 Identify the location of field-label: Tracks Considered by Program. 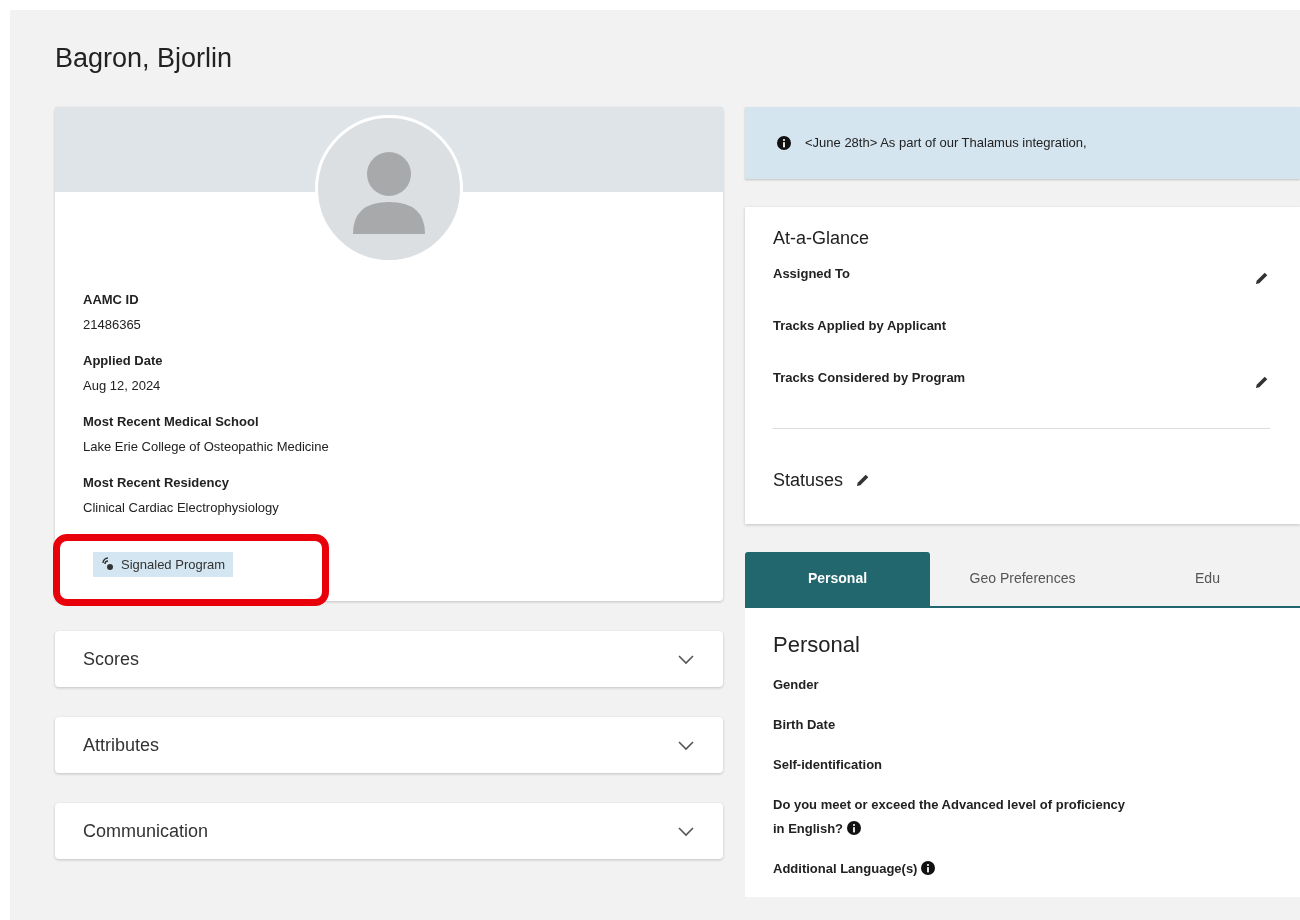
(869, 377).